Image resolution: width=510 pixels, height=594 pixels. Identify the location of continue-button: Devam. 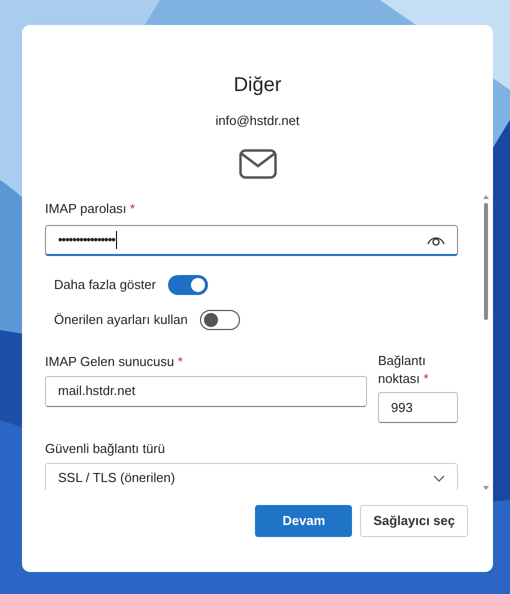
(303, 520).